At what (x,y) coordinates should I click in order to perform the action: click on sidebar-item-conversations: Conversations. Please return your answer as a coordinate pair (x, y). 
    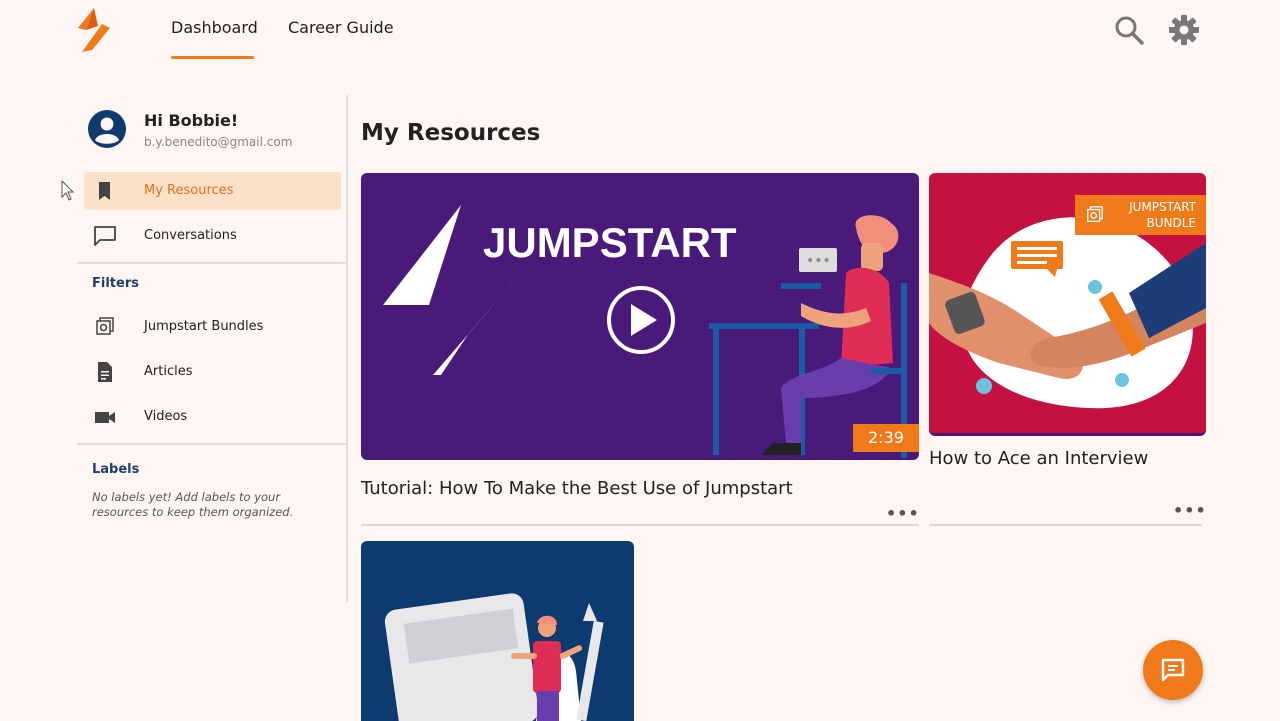
    Looking at the image, I should click on (212, 236).